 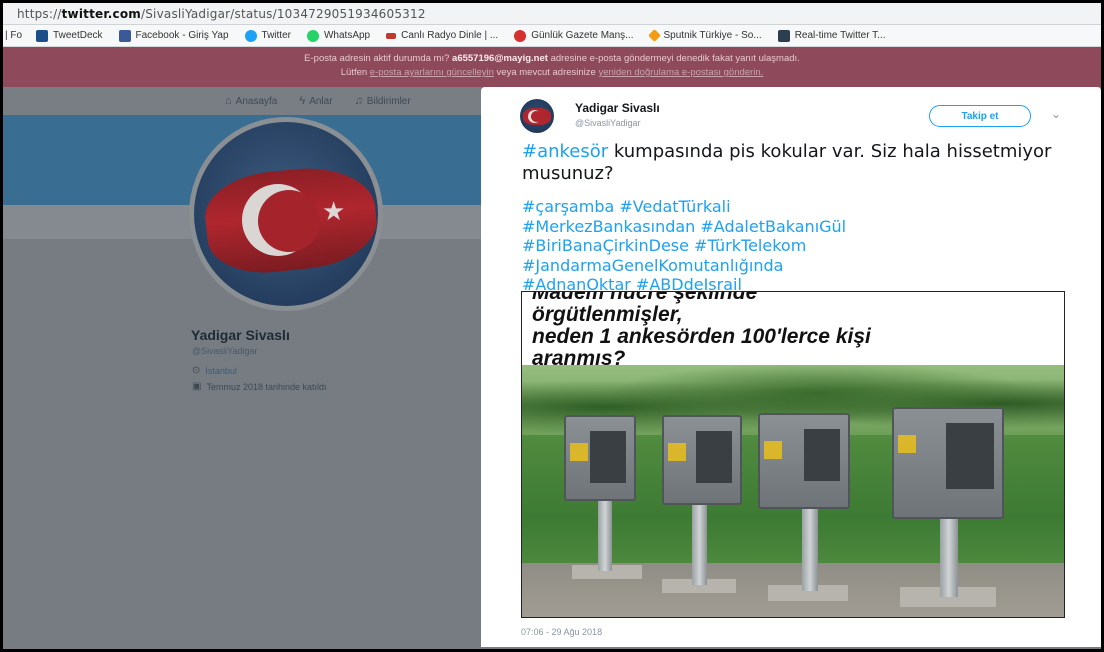 I want to click on caption-line: aranmış?, so click(x=579, y=356).